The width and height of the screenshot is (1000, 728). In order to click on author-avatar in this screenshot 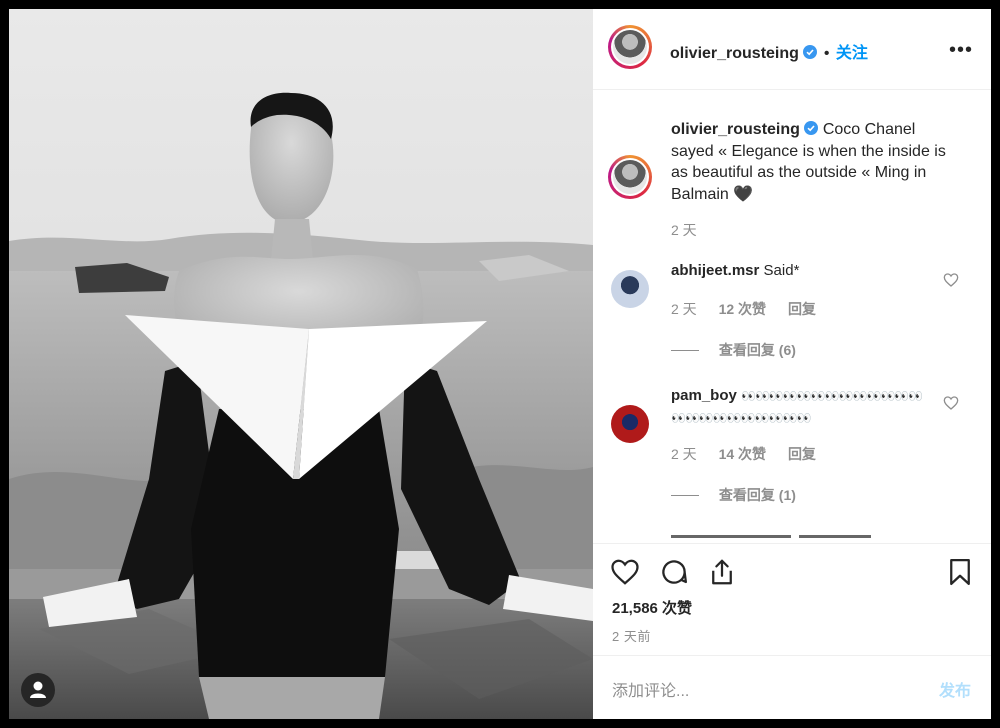, I will do `click(630, 47)`.